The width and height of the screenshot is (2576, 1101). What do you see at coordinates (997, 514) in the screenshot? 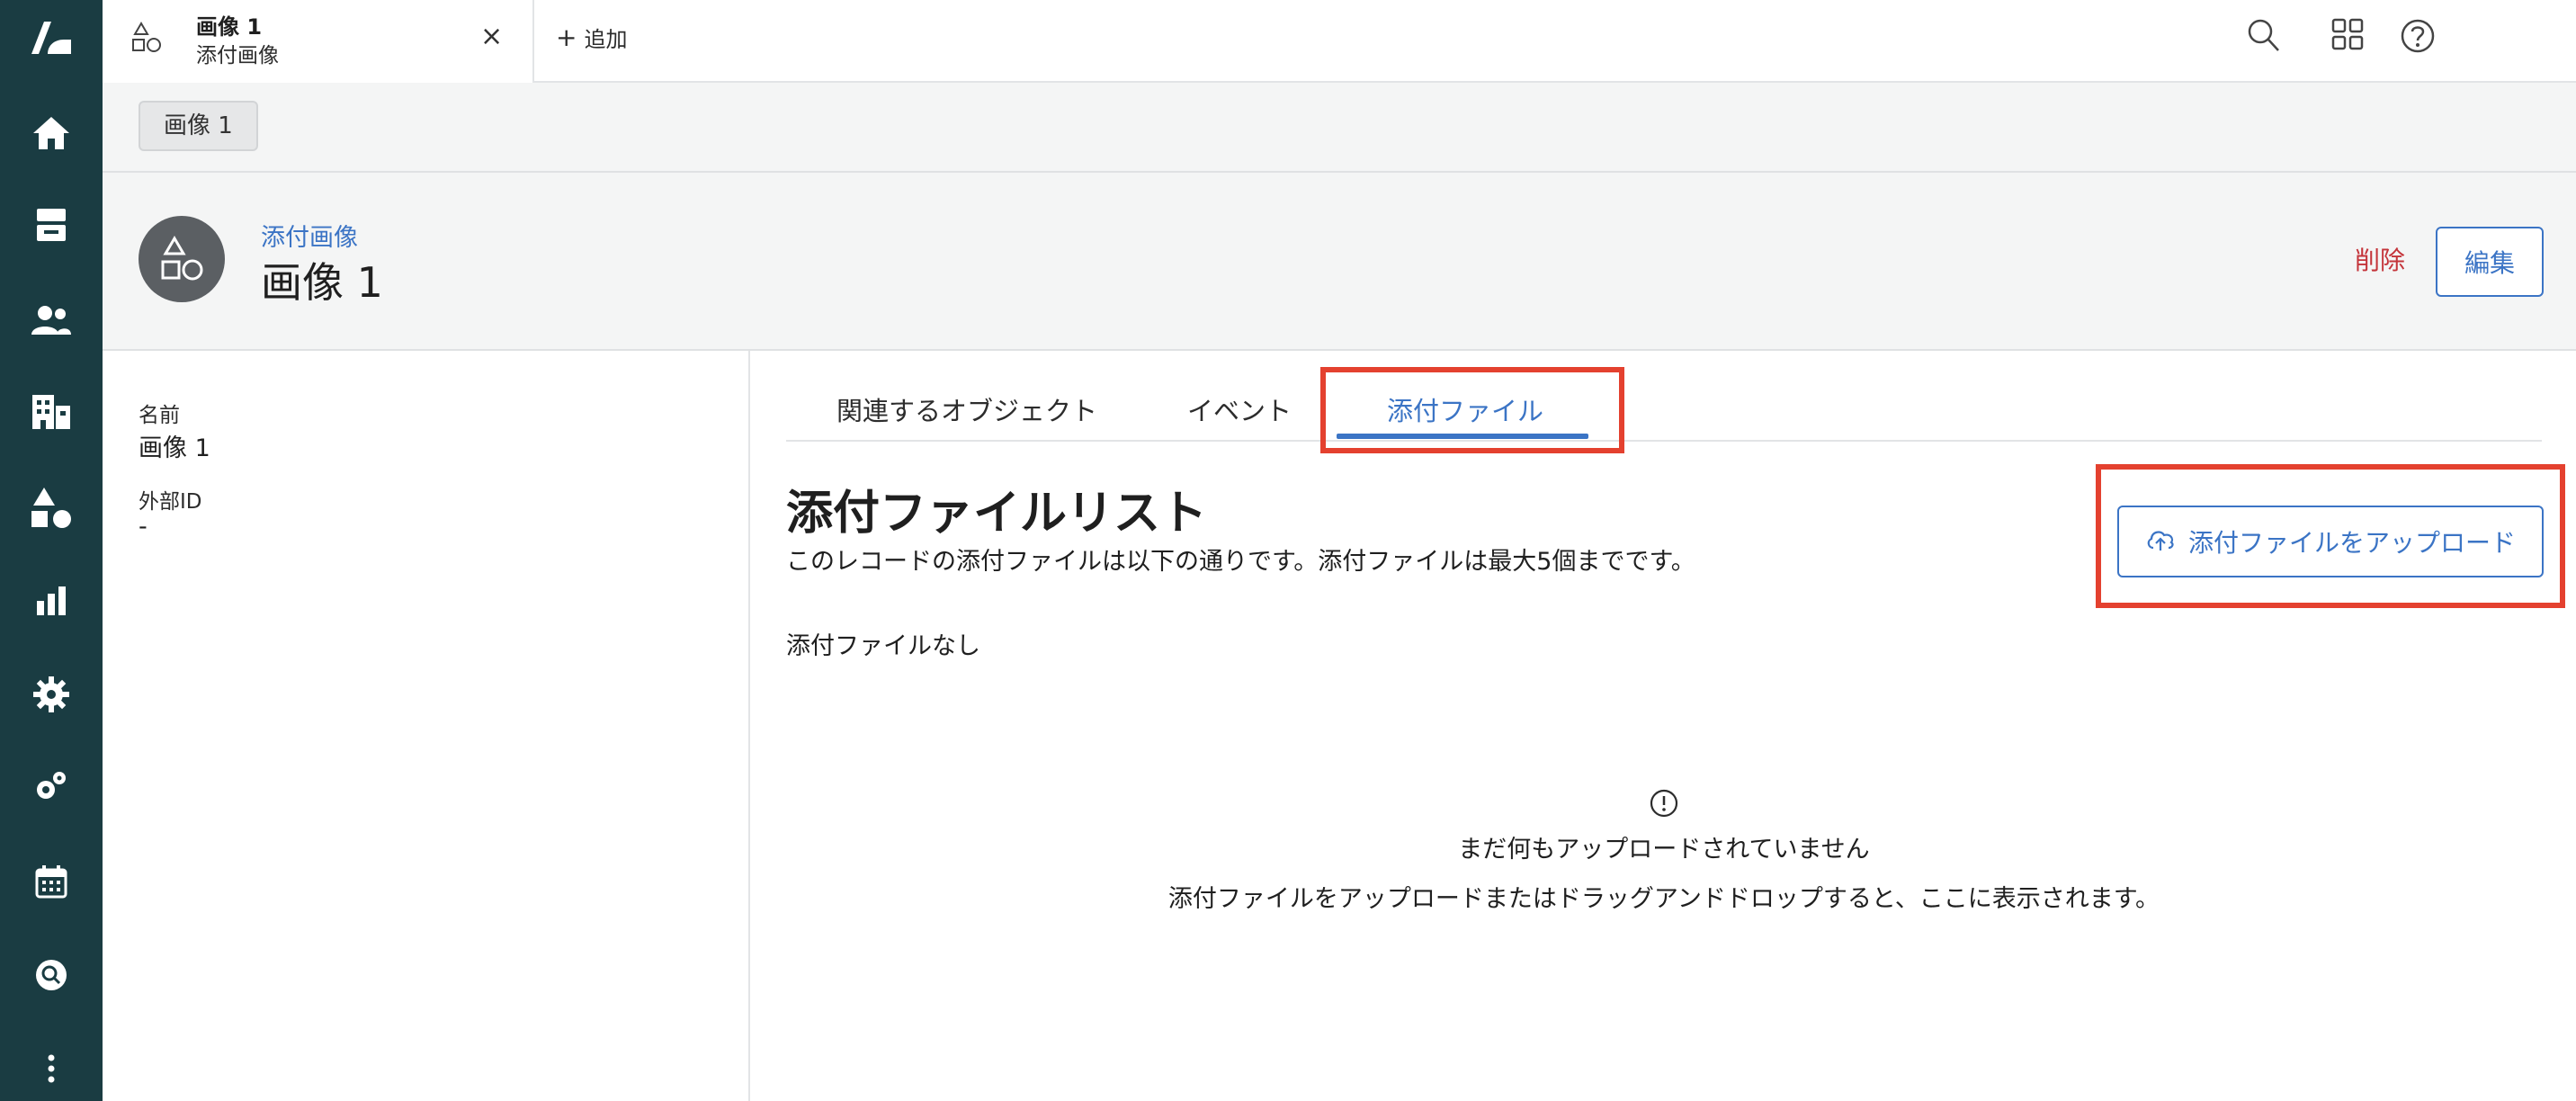
I see `attachments-title: 添付ファイルリスト` at bounding box center [997, 514].